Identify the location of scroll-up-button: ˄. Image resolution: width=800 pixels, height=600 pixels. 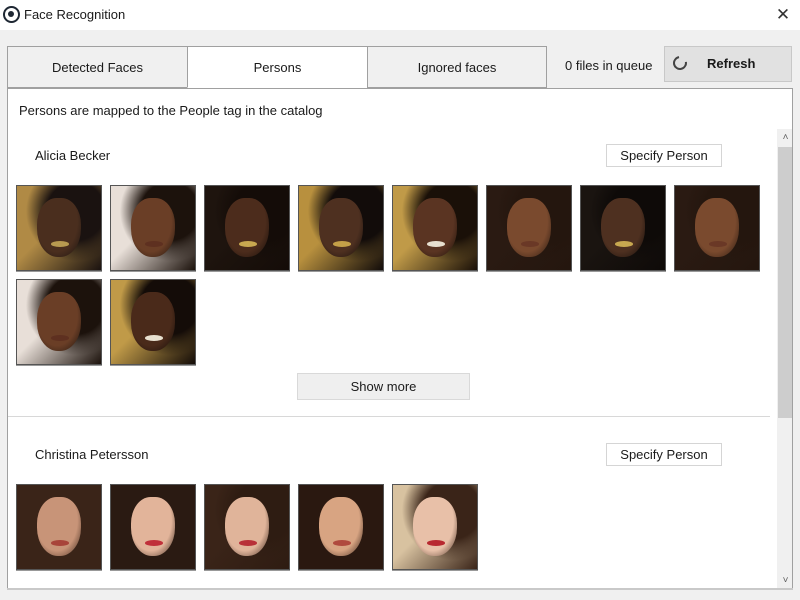
(784, 137).